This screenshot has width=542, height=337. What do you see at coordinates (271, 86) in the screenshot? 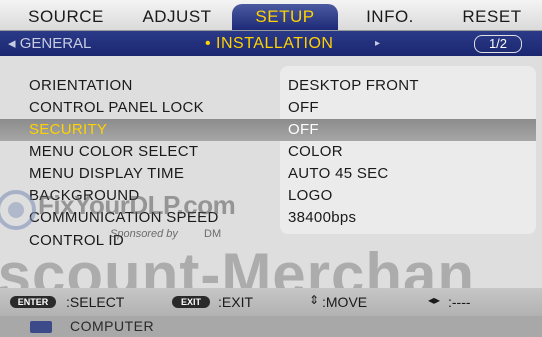
I see `menu-row-orientation: ORIENTATION DESKTOP FRONT` at bounding box center [271, 86].